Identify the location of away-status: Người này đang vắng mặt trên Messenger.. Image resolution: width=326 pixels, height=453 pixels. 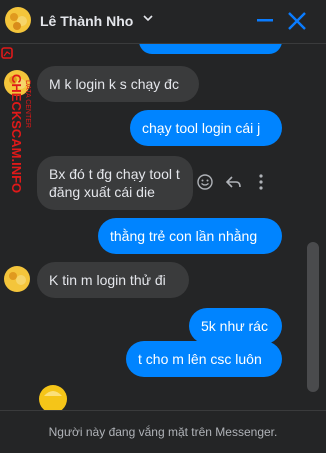
(163, 432).